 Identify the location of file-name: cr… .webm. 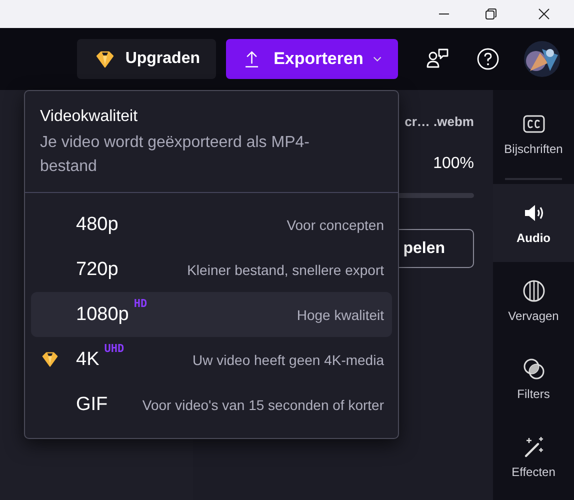
(439, 121).